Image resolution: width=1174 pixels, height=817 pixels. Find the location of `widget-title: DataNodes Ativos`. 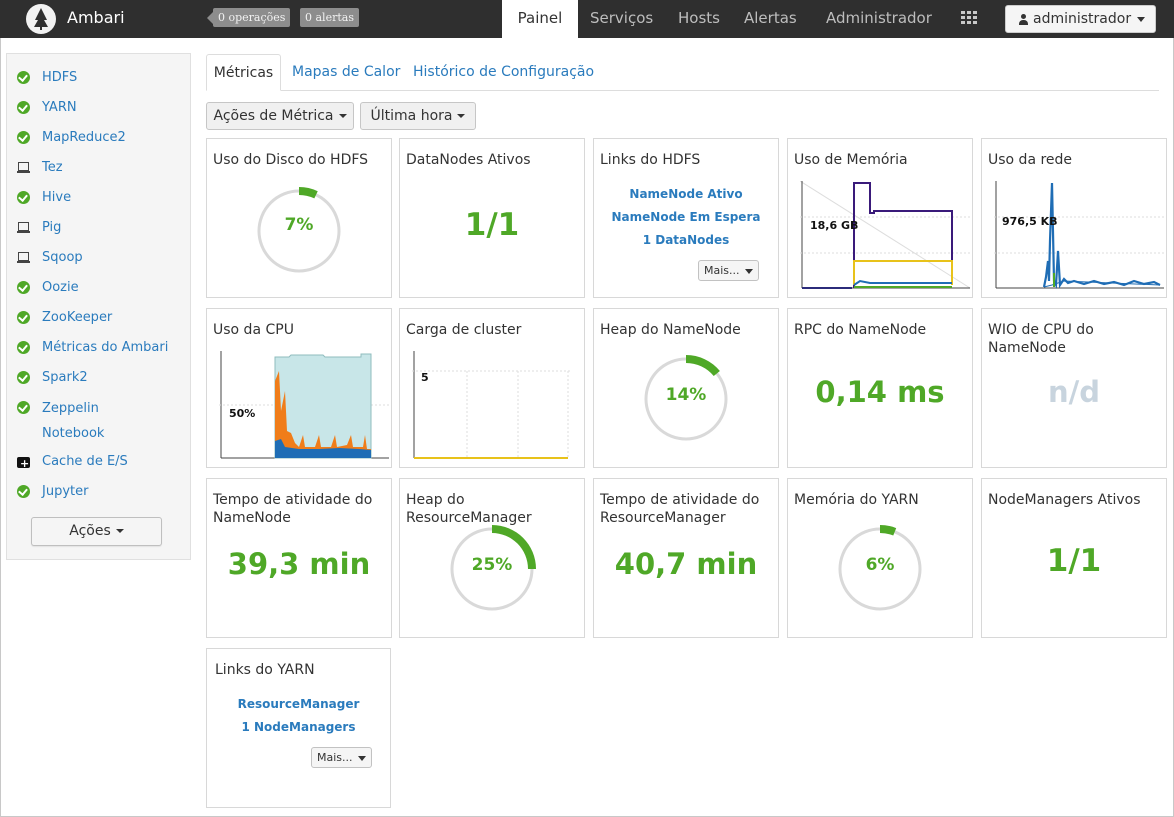

widget-title: DataNodes Ativos is located at coordinates (468, 160).